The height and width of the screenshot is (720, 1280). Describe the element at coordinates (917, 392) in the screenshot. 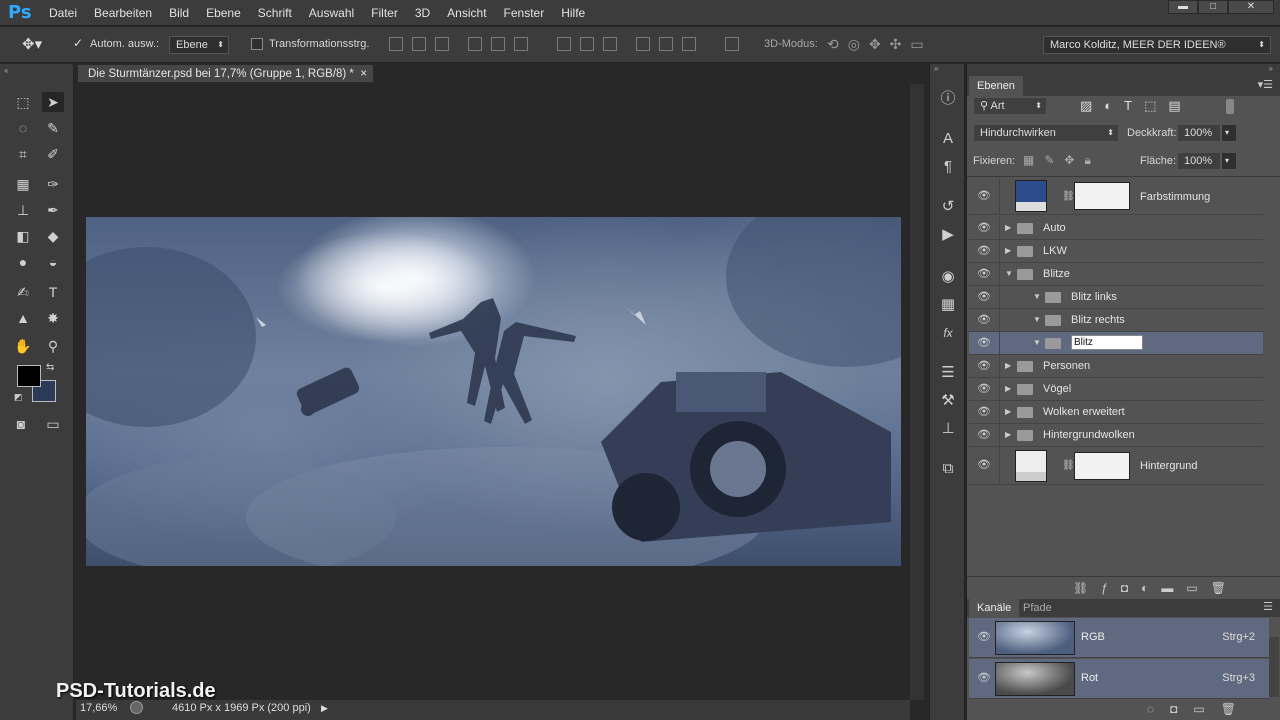

I see `vertical-scrollbar` at that location.